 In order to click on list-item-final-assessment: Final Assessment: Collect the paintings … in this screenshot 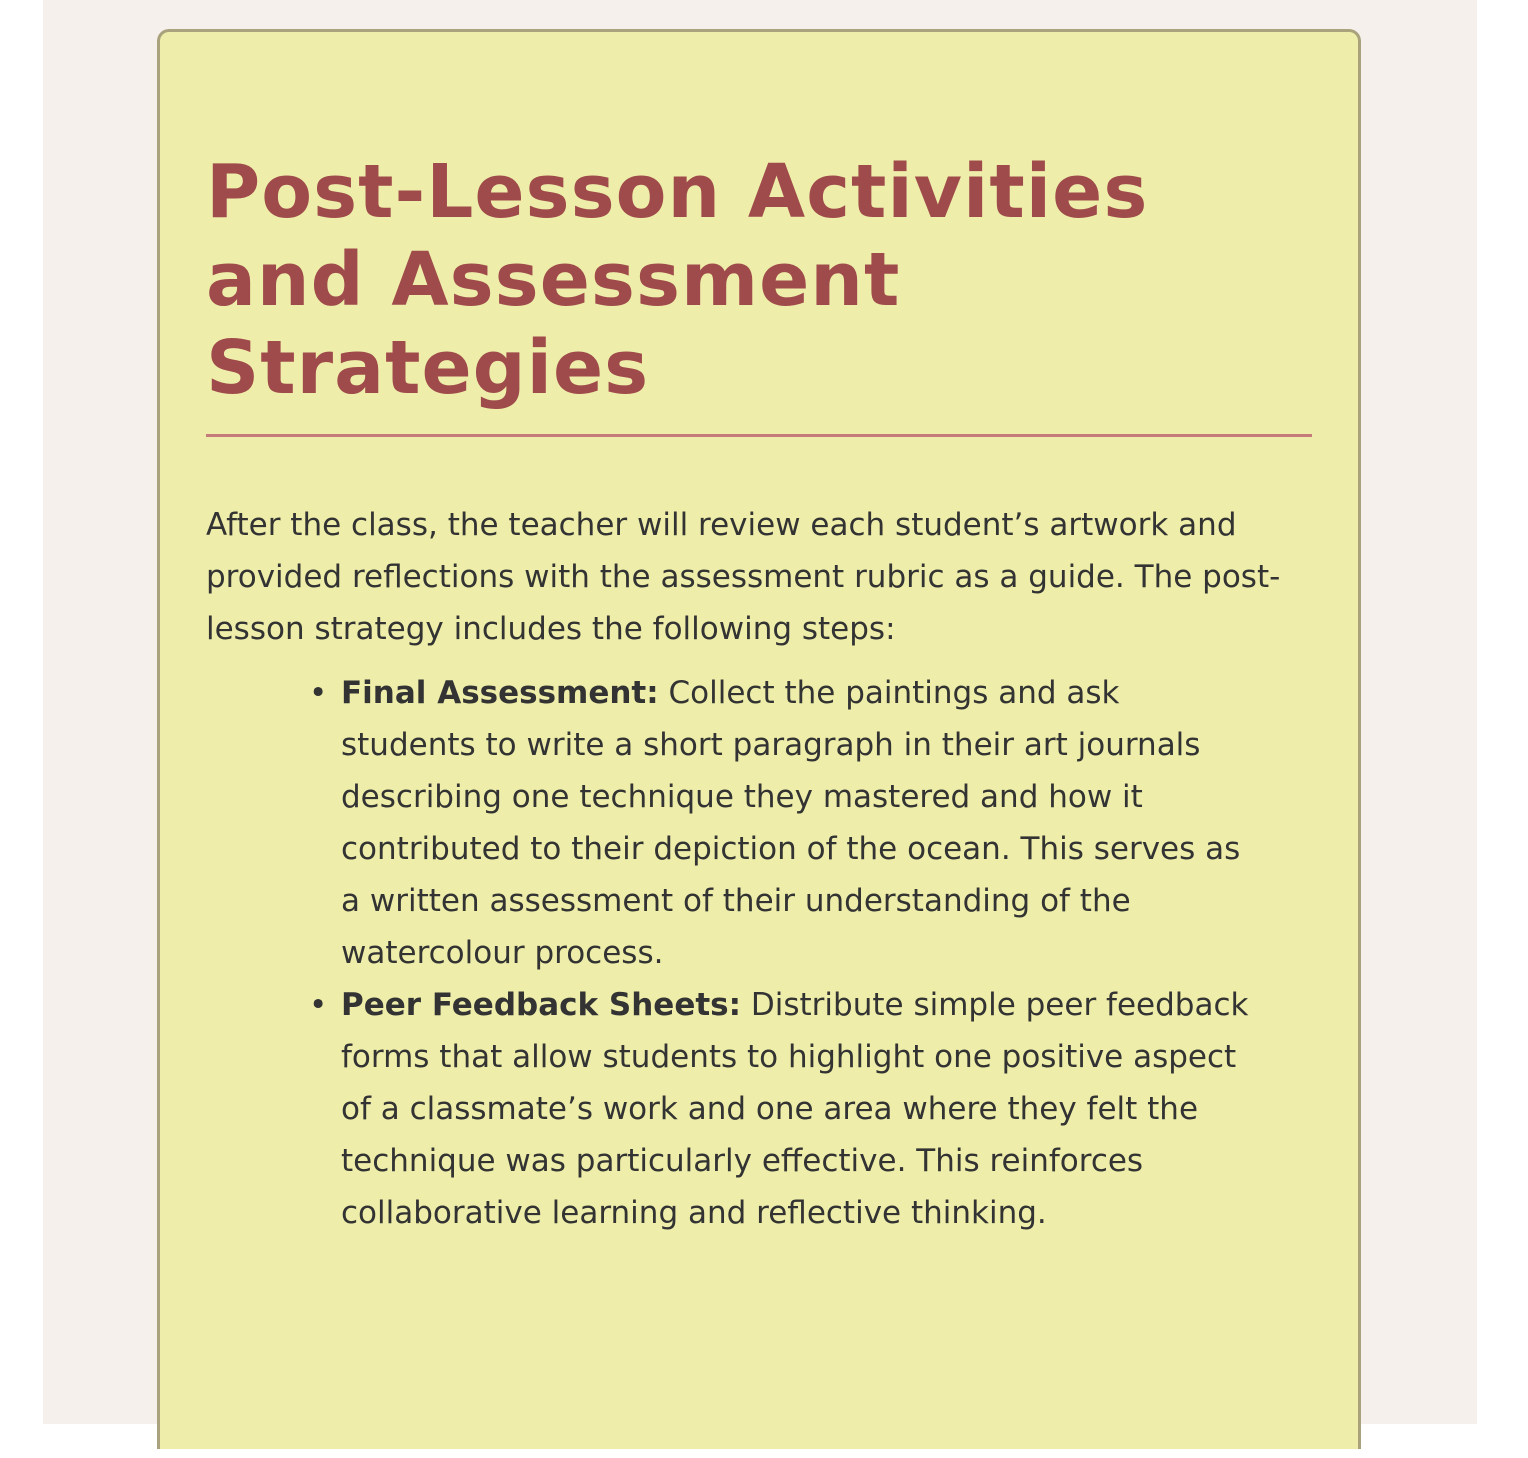, I will do `click(785, 823)`.